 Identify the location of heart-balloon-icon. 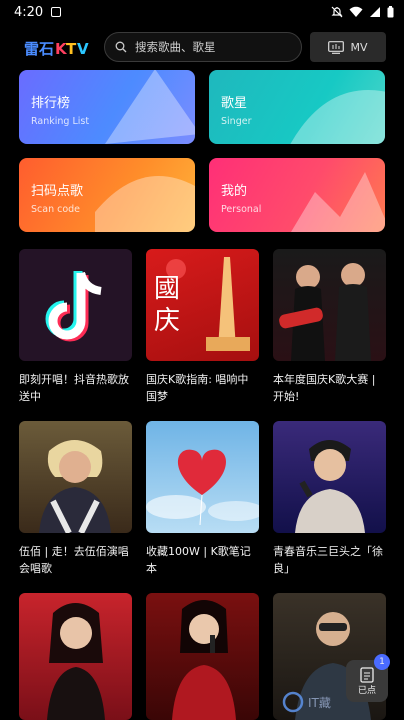
(202, 487).